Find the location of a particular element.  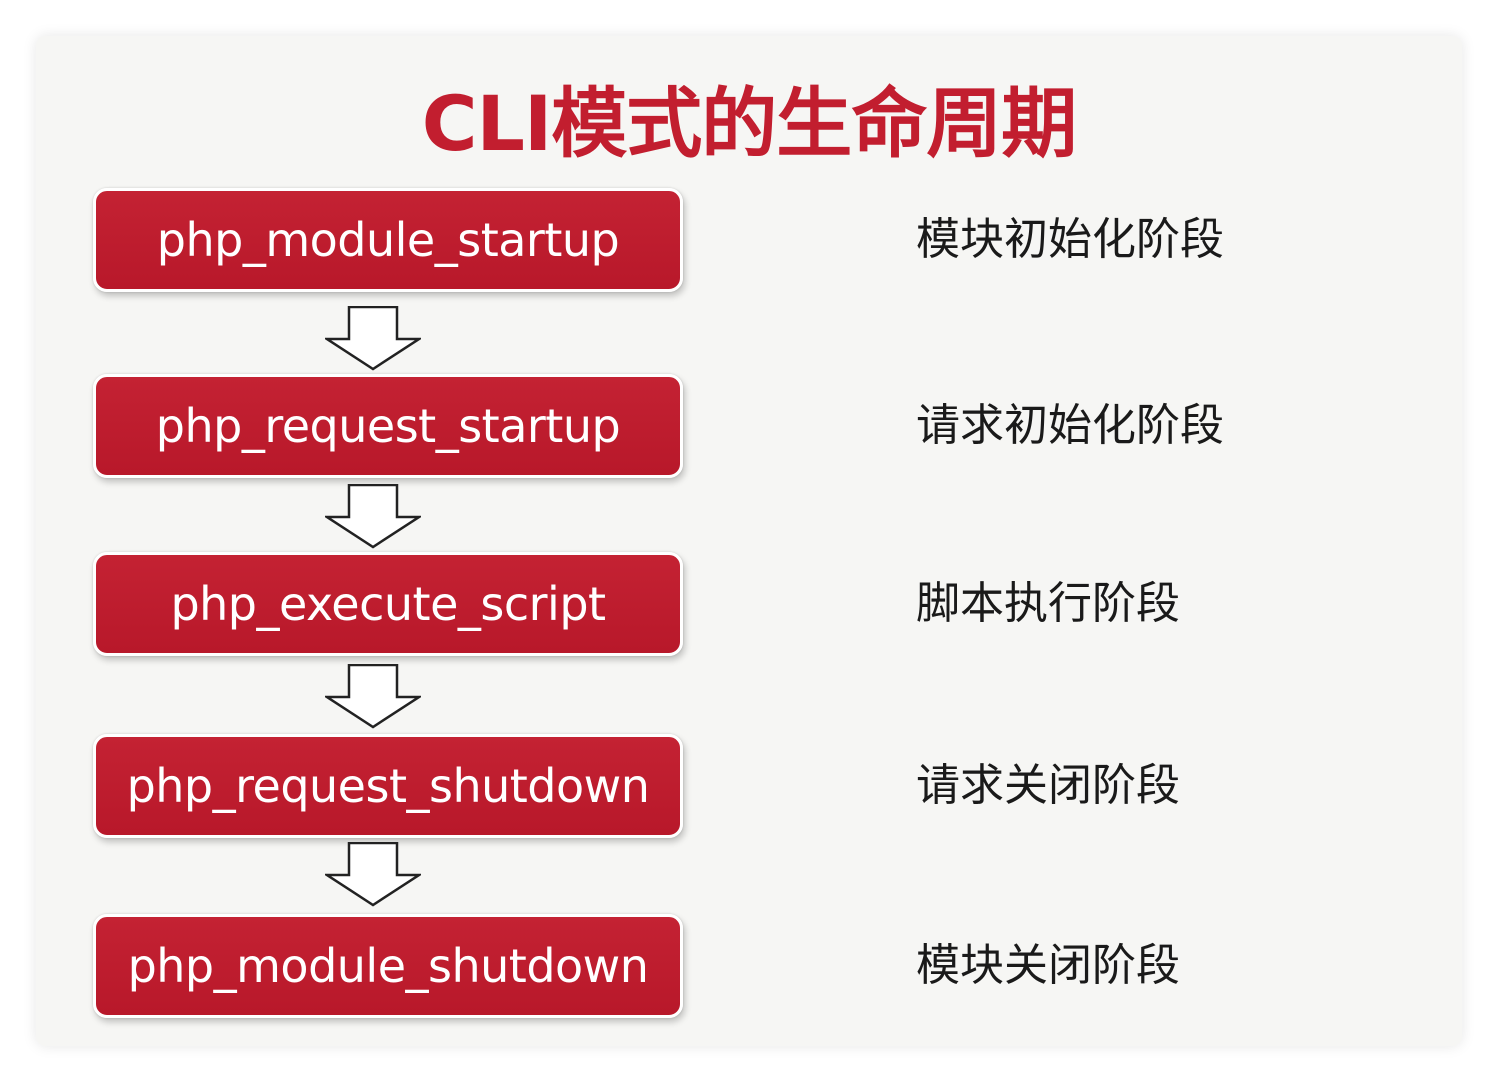

step-box-execute-script: php_execute_script is located at coordinates (388, 604).